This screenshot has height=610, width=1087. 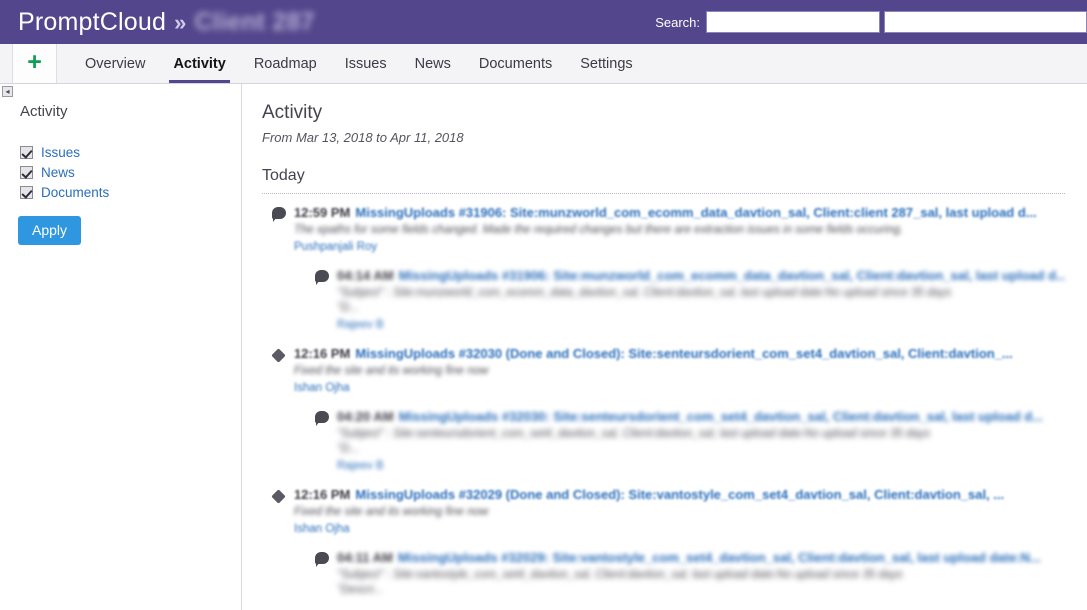 I want to click on day-section-header: Today, so click(x=663, y=180).